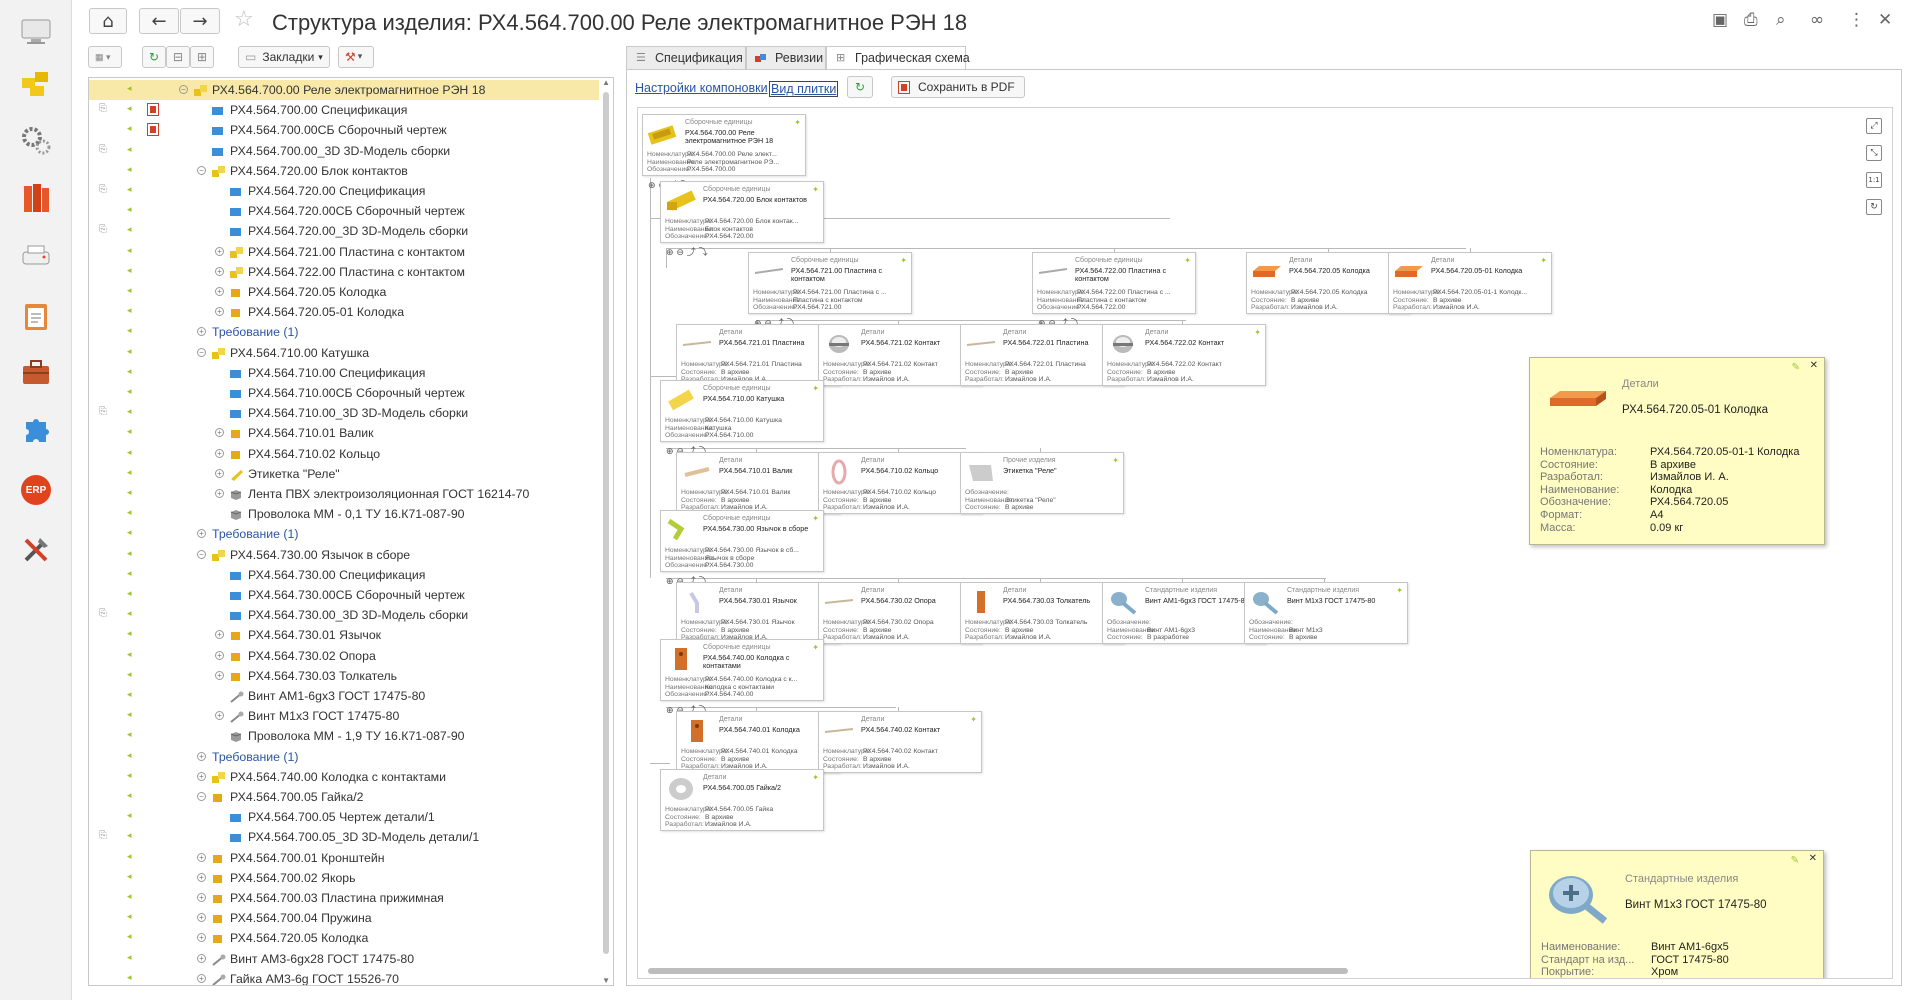 The image size is (1920, 1000). I want to click on tree-row: ◂ Проволока ММ - 1,9 ТУ 16.К71-087-90, so click(344, 736).